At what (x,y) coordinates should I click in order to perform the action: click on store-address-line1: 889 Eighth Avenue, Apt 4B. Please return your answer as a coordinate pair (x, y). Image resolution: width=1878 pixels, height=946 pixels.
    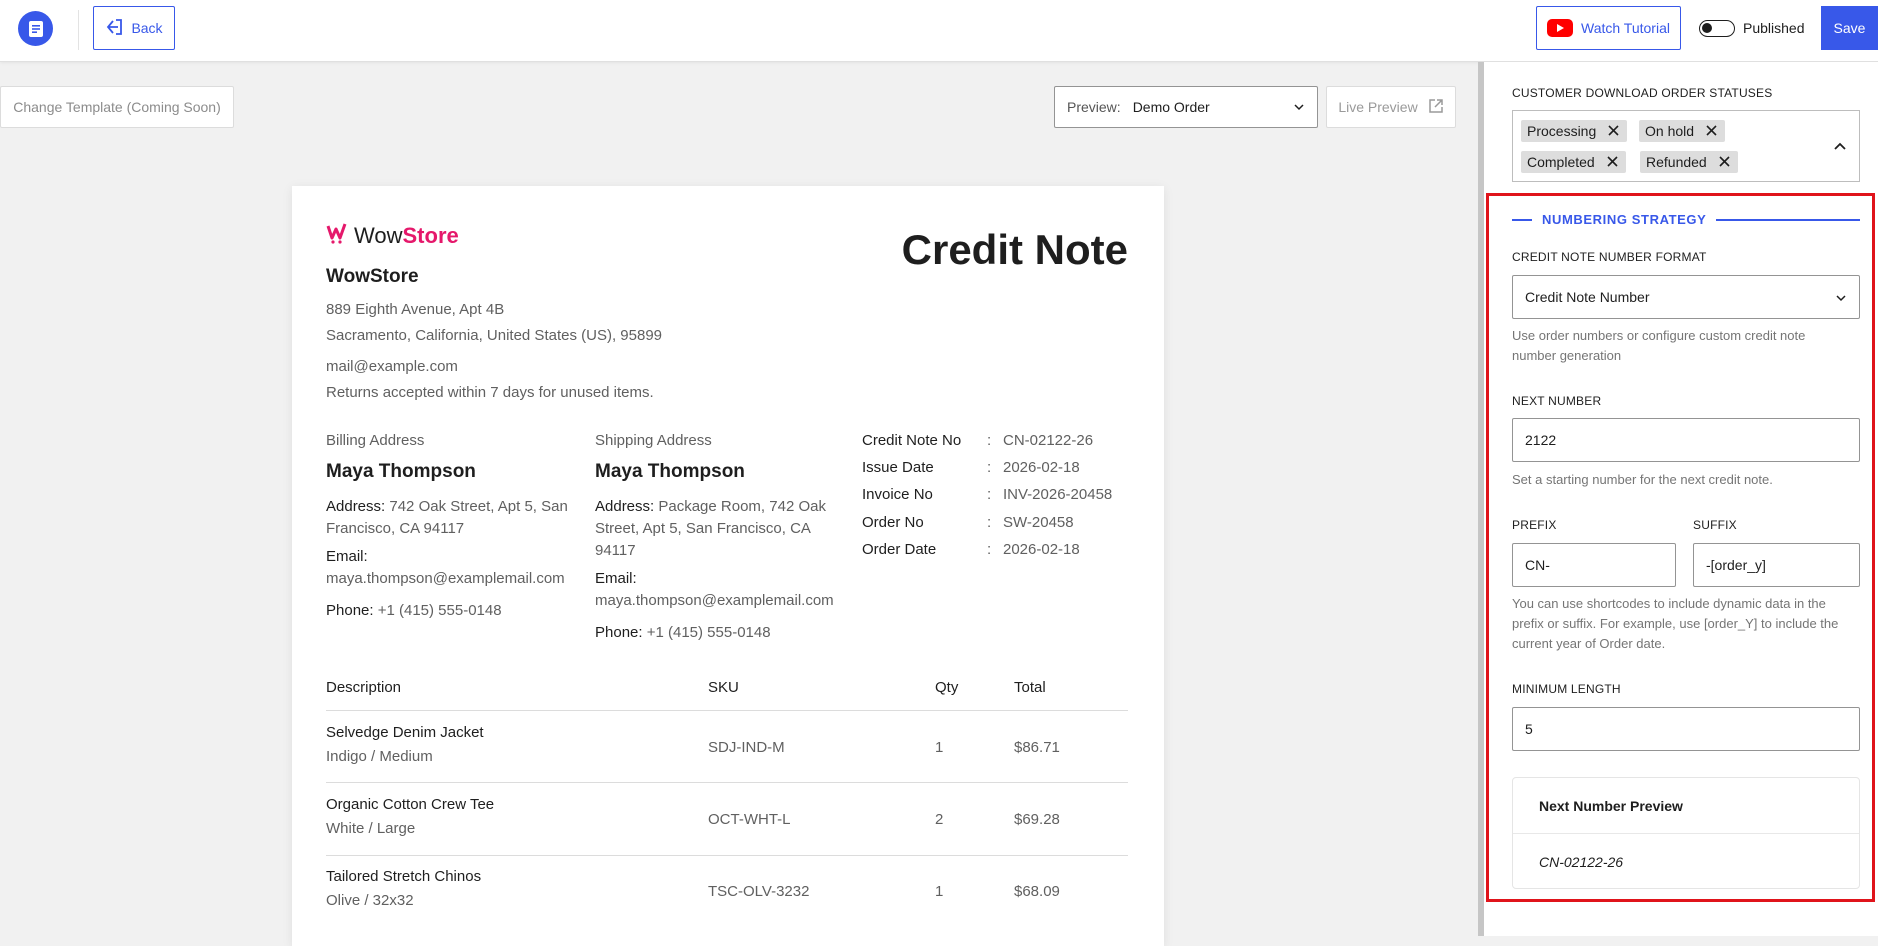
    Looking at the image, I should click on (415, 309).